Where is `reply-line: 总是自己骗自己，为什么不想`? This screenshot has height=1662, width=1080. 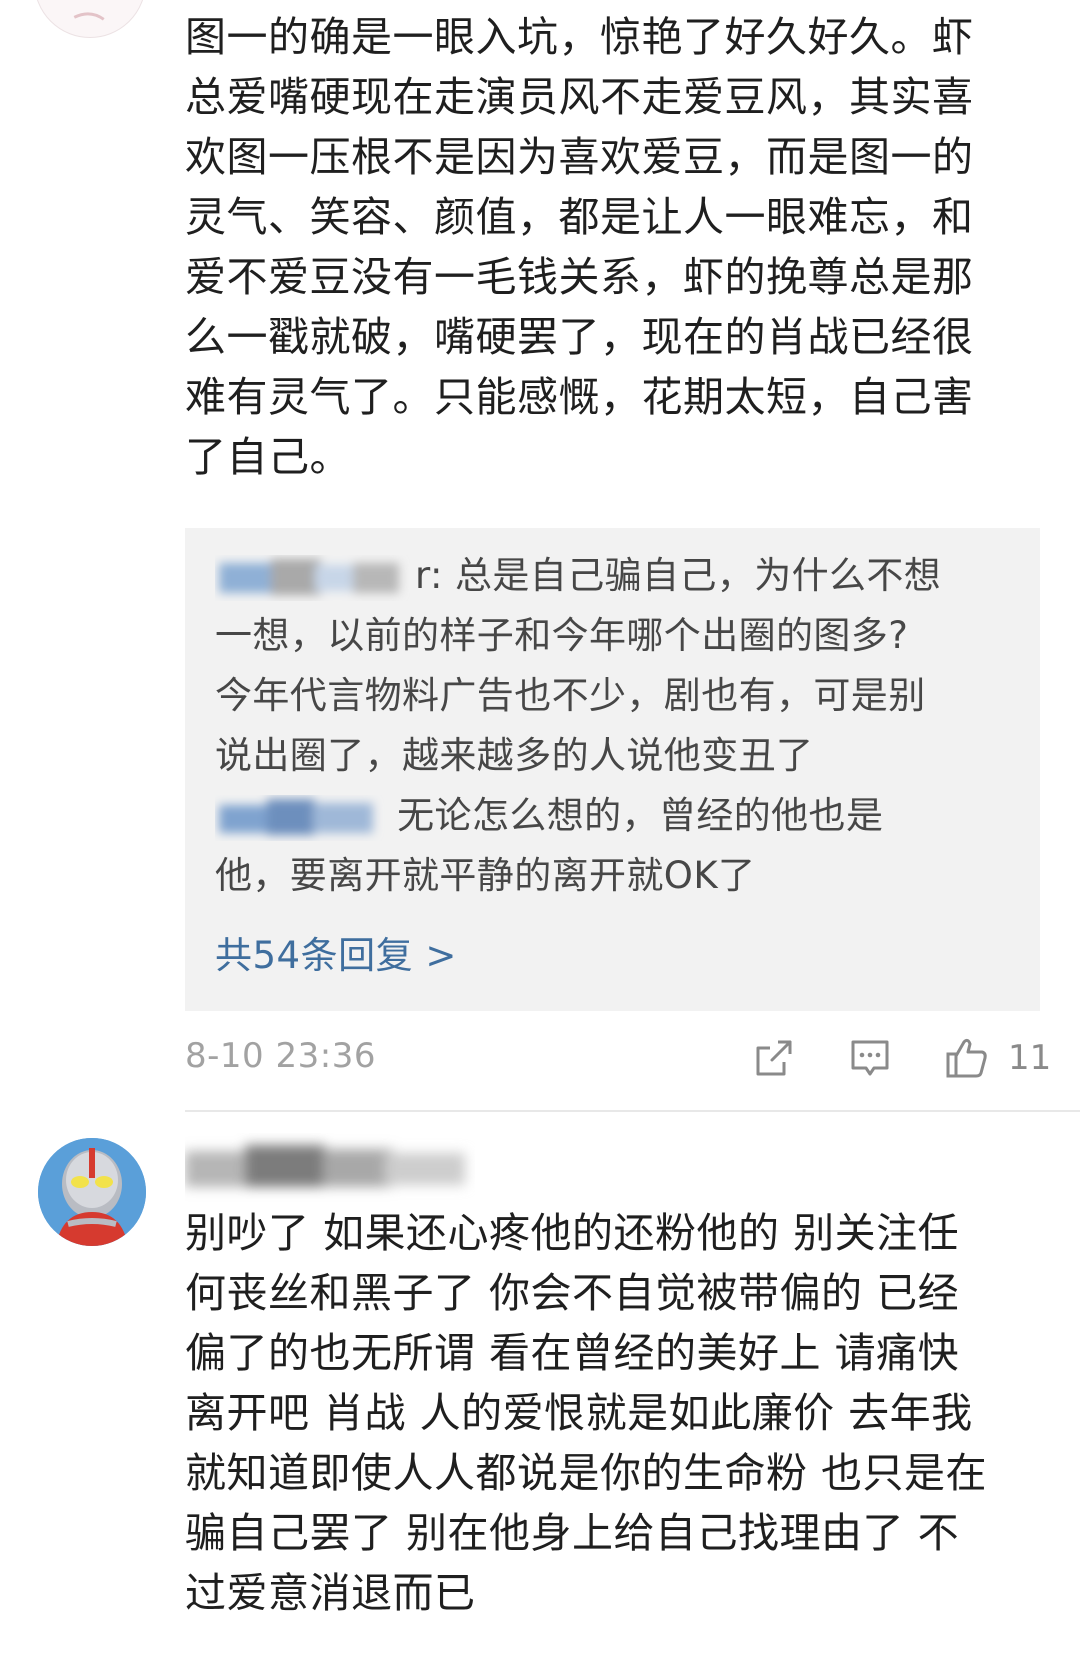
reply-line: 总是自己骗自己，为什么不想 is located at coordinates (692, 575).